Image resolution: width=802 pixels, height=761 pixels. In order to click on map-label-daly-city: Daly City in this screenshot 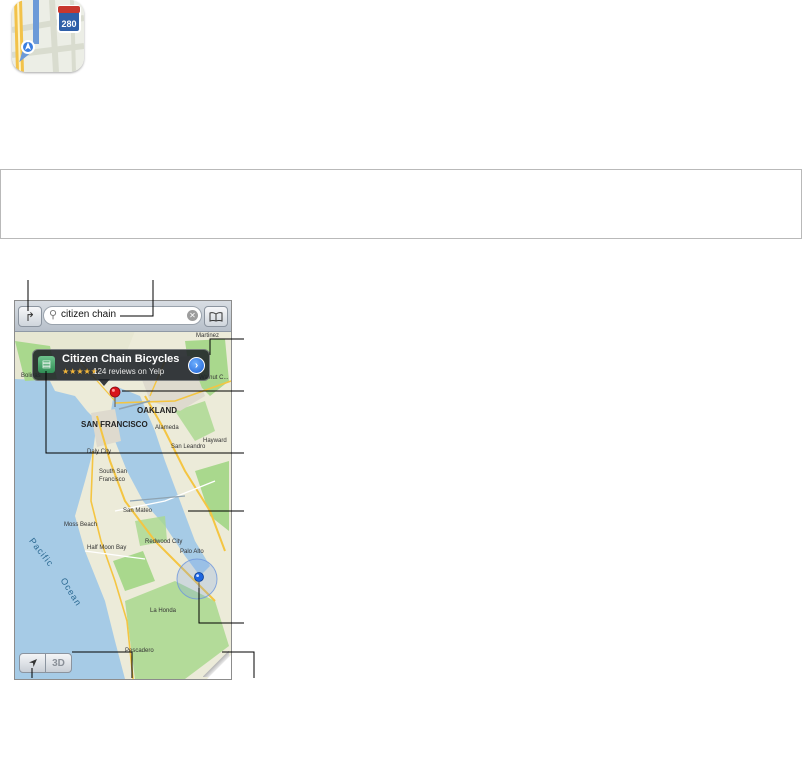, I will do `click(99, 452)`.